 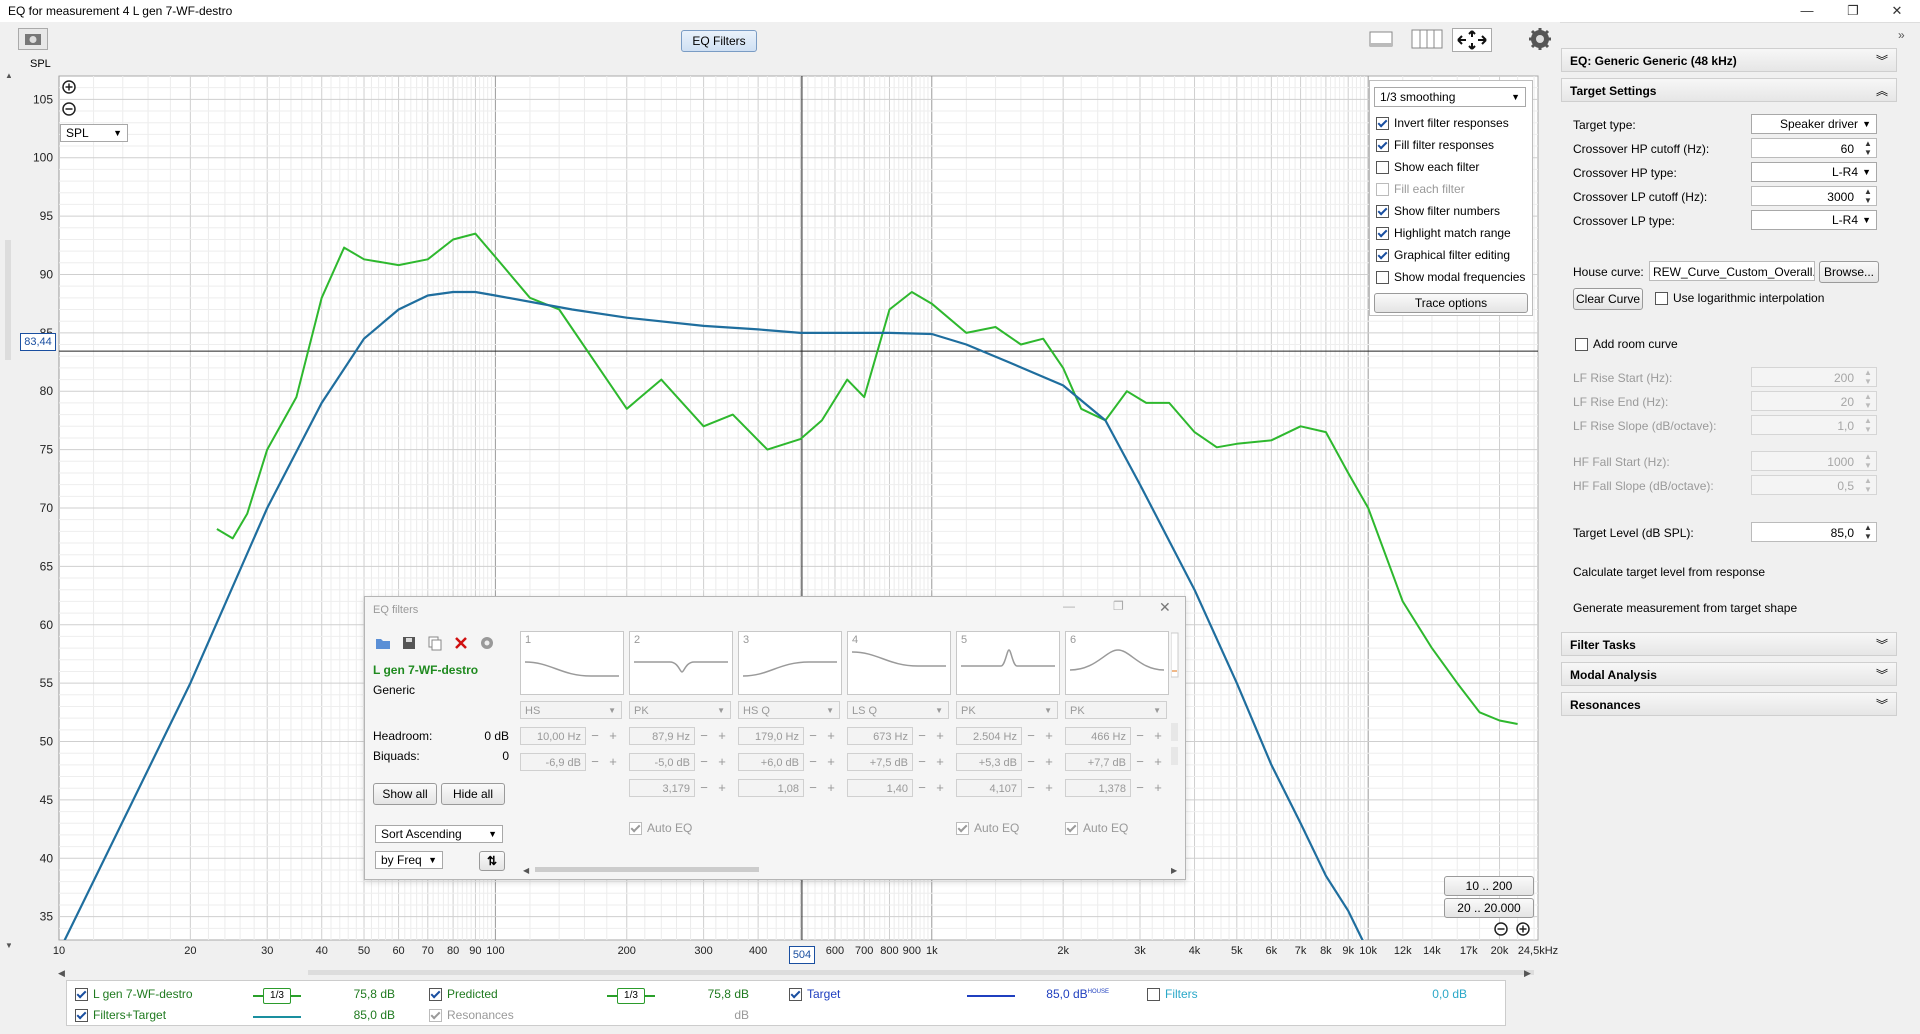 I want to click on filter-tasks-header: Filter Tasks ︾, so click(x=1729, y=644).